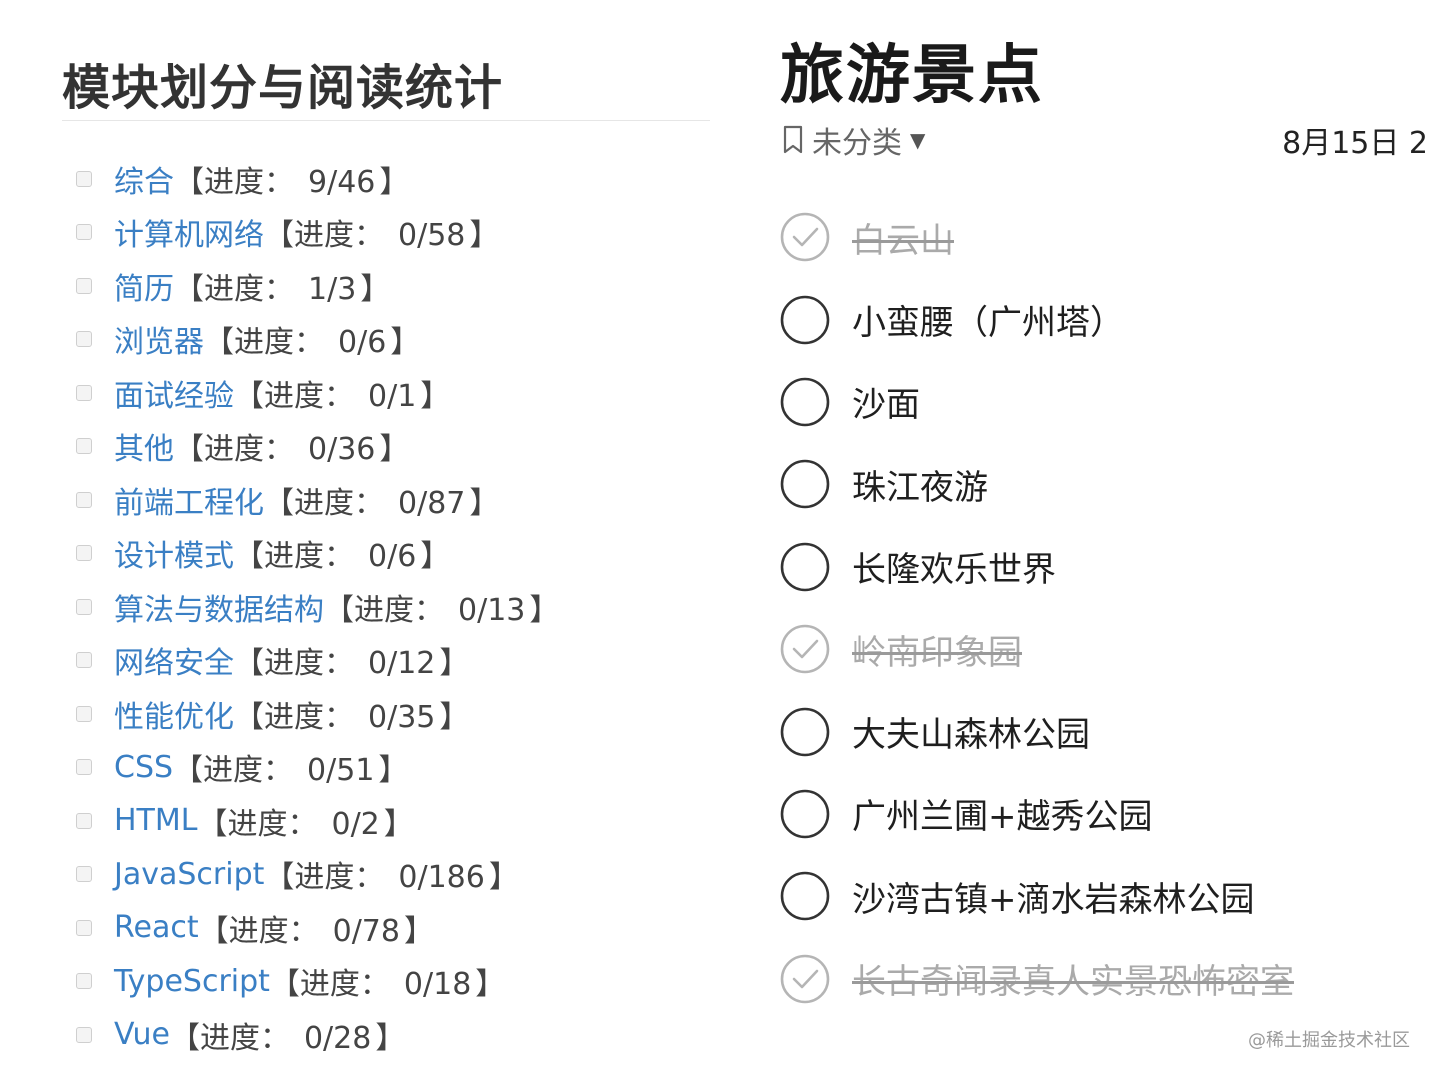 Image resolution: width=1440 pixels, height=1080 pixels. Describe the element at coordinates (1105, 237) in the screenshot. I see `todo-item: 白云山` at that location.